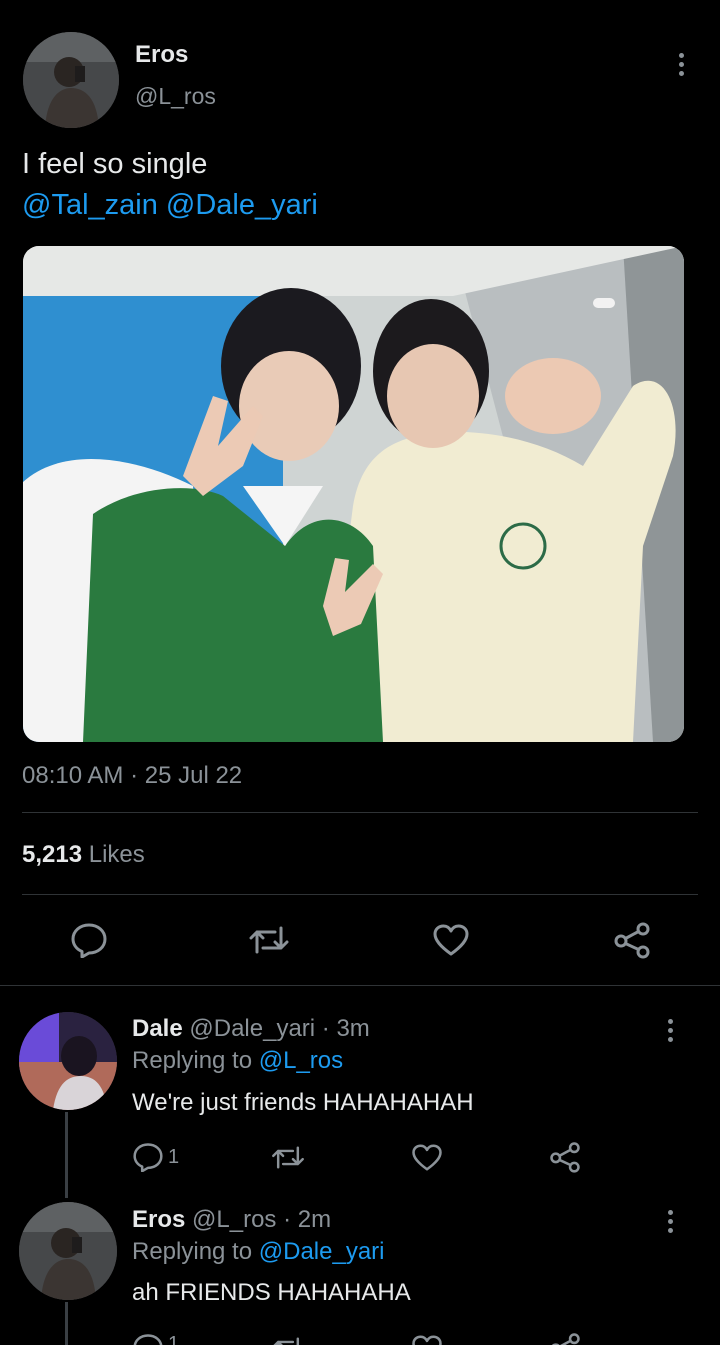  I want to click on reply-handle: @Dale_yari, so click(252, 1028).